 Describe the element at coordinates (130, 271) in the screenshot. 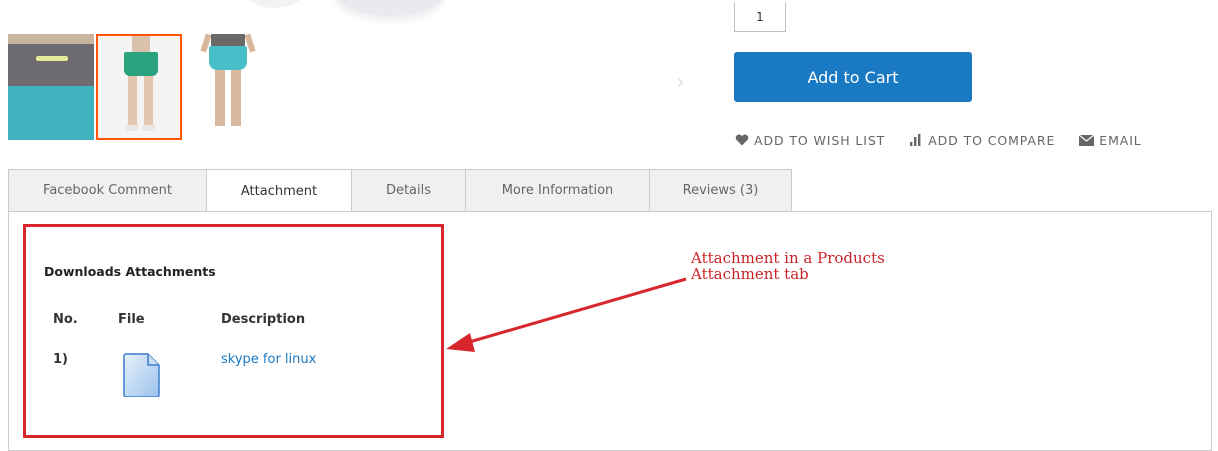

I see `downloads-attachments-title: Downloads Attachments` at that location.